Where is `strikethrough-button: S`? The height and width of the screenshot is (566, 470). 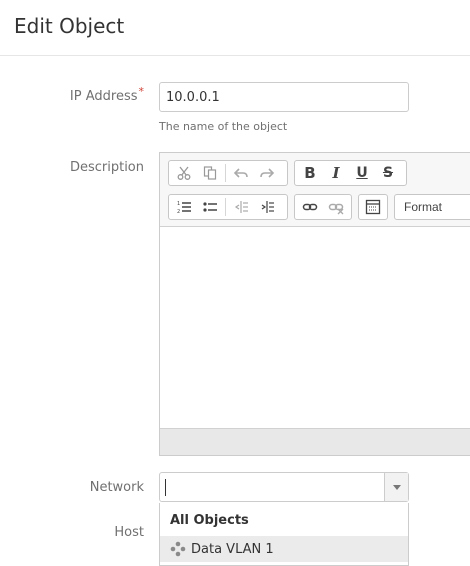 strikethrough-button: S is located at coordinates (388, 173).